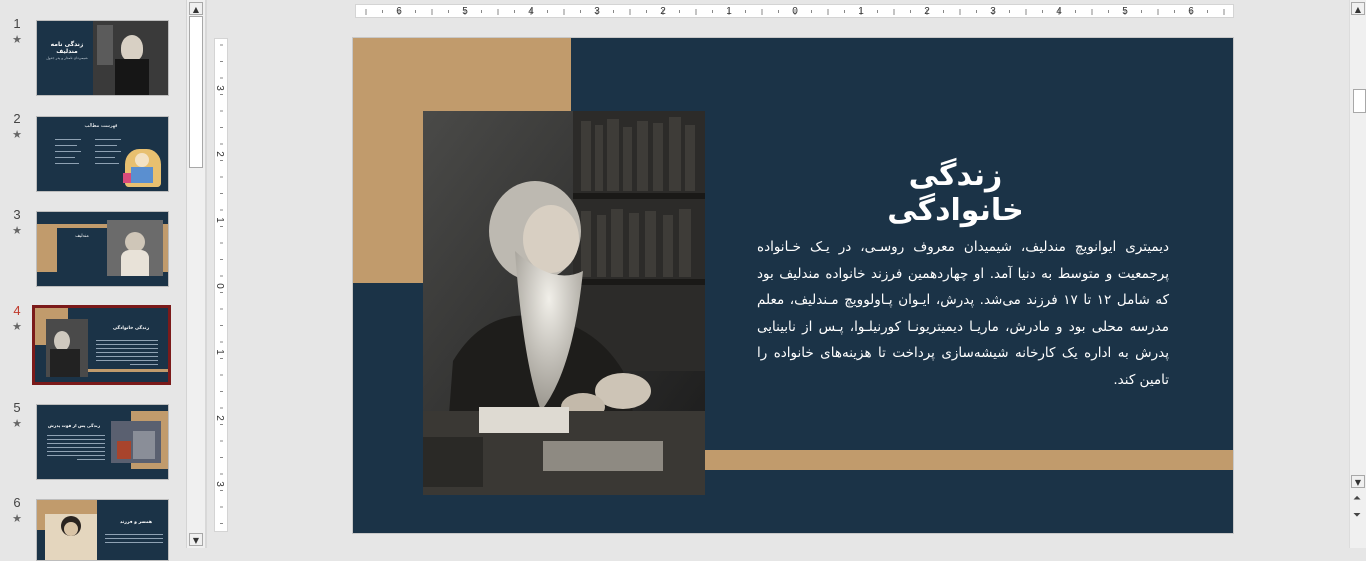 The width and height of the screenshot is (1366, 561). Describe the element at coordinates (102, 154) in the screenshot. I see `slide-thumbnail-2: فهرست مطالب` at that location.